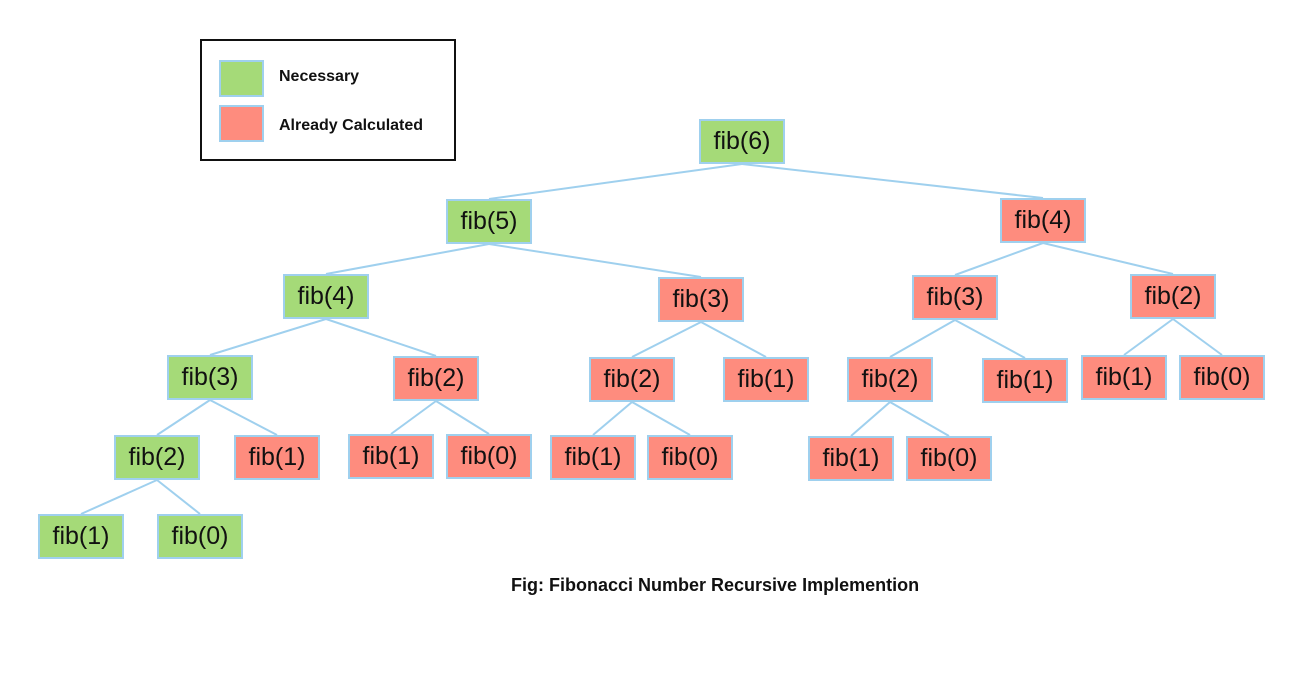 This screenshot has height=676, width=1305. I want to click on tree-node-necessary: fib(6), so click(742, 141).